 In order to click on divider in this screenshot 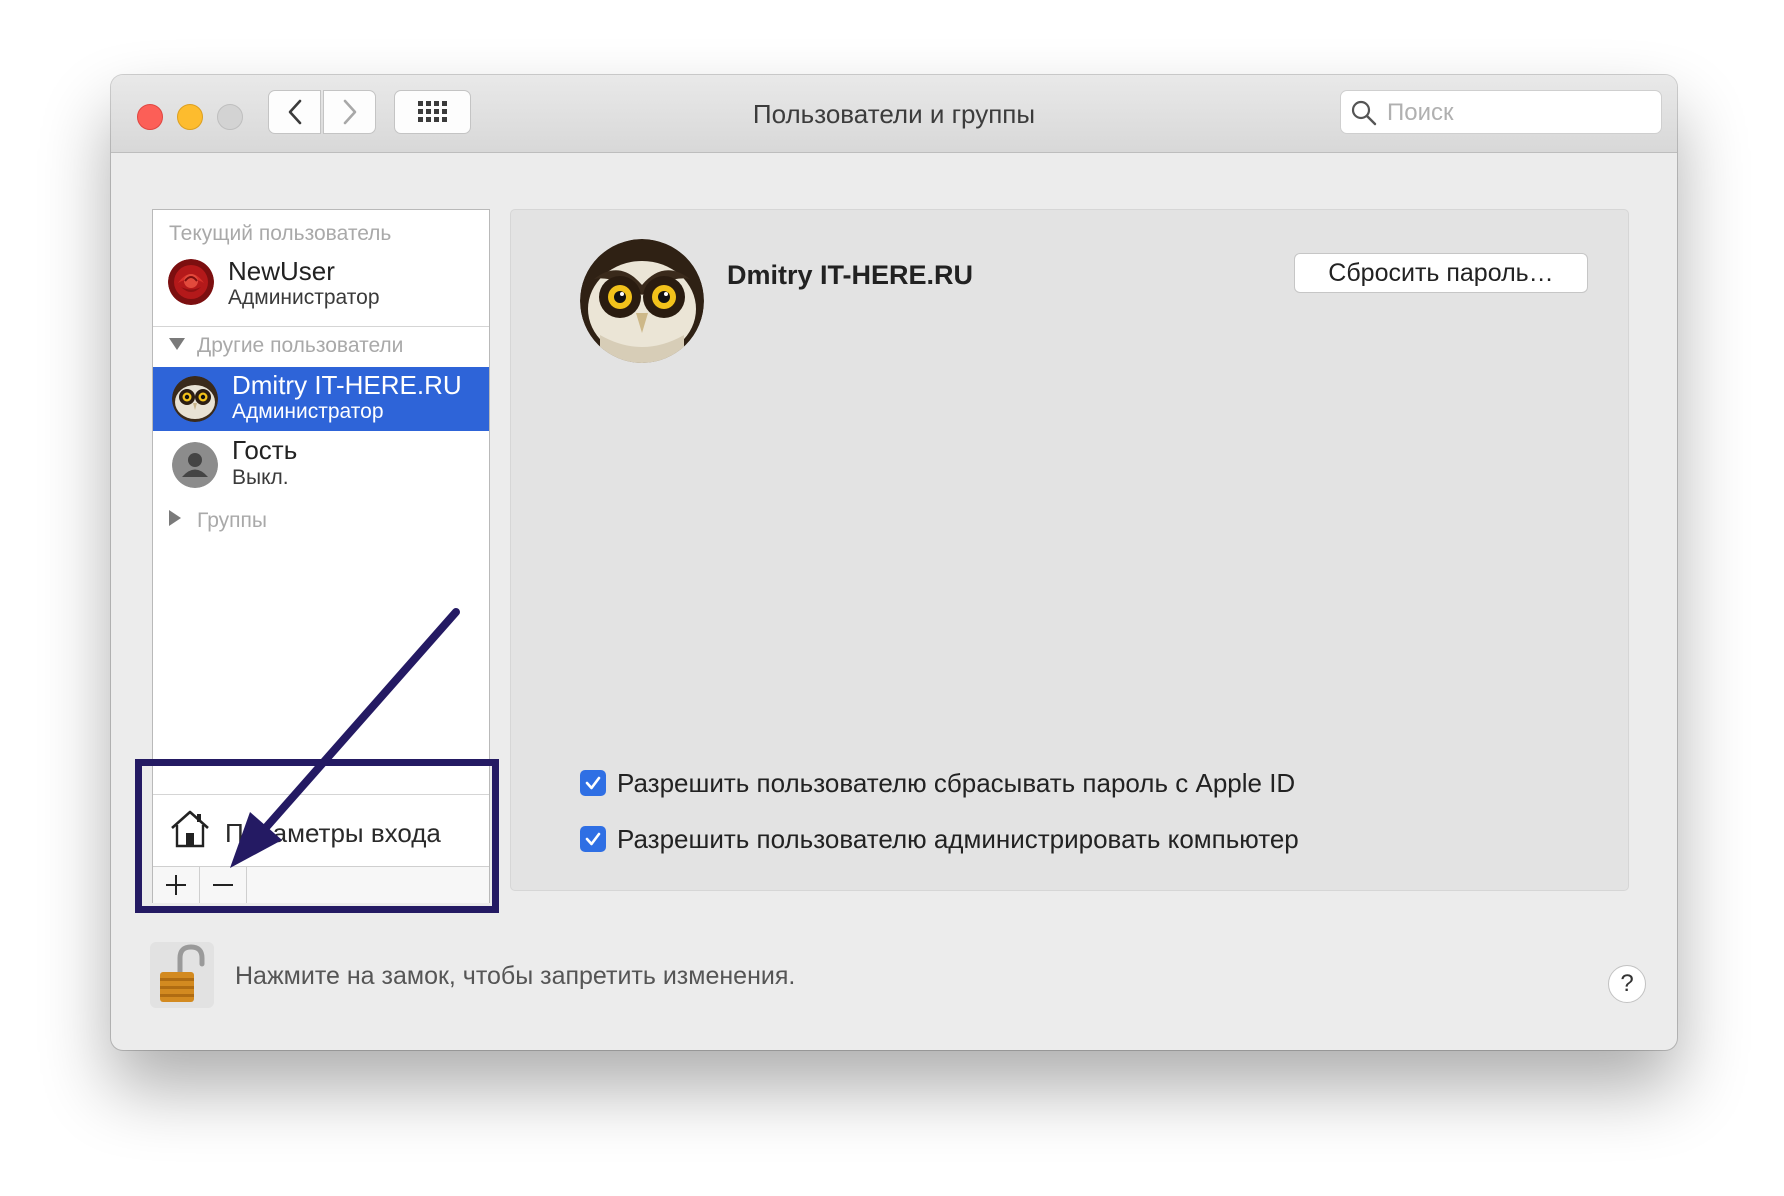, I will do `click(321, 326)`.